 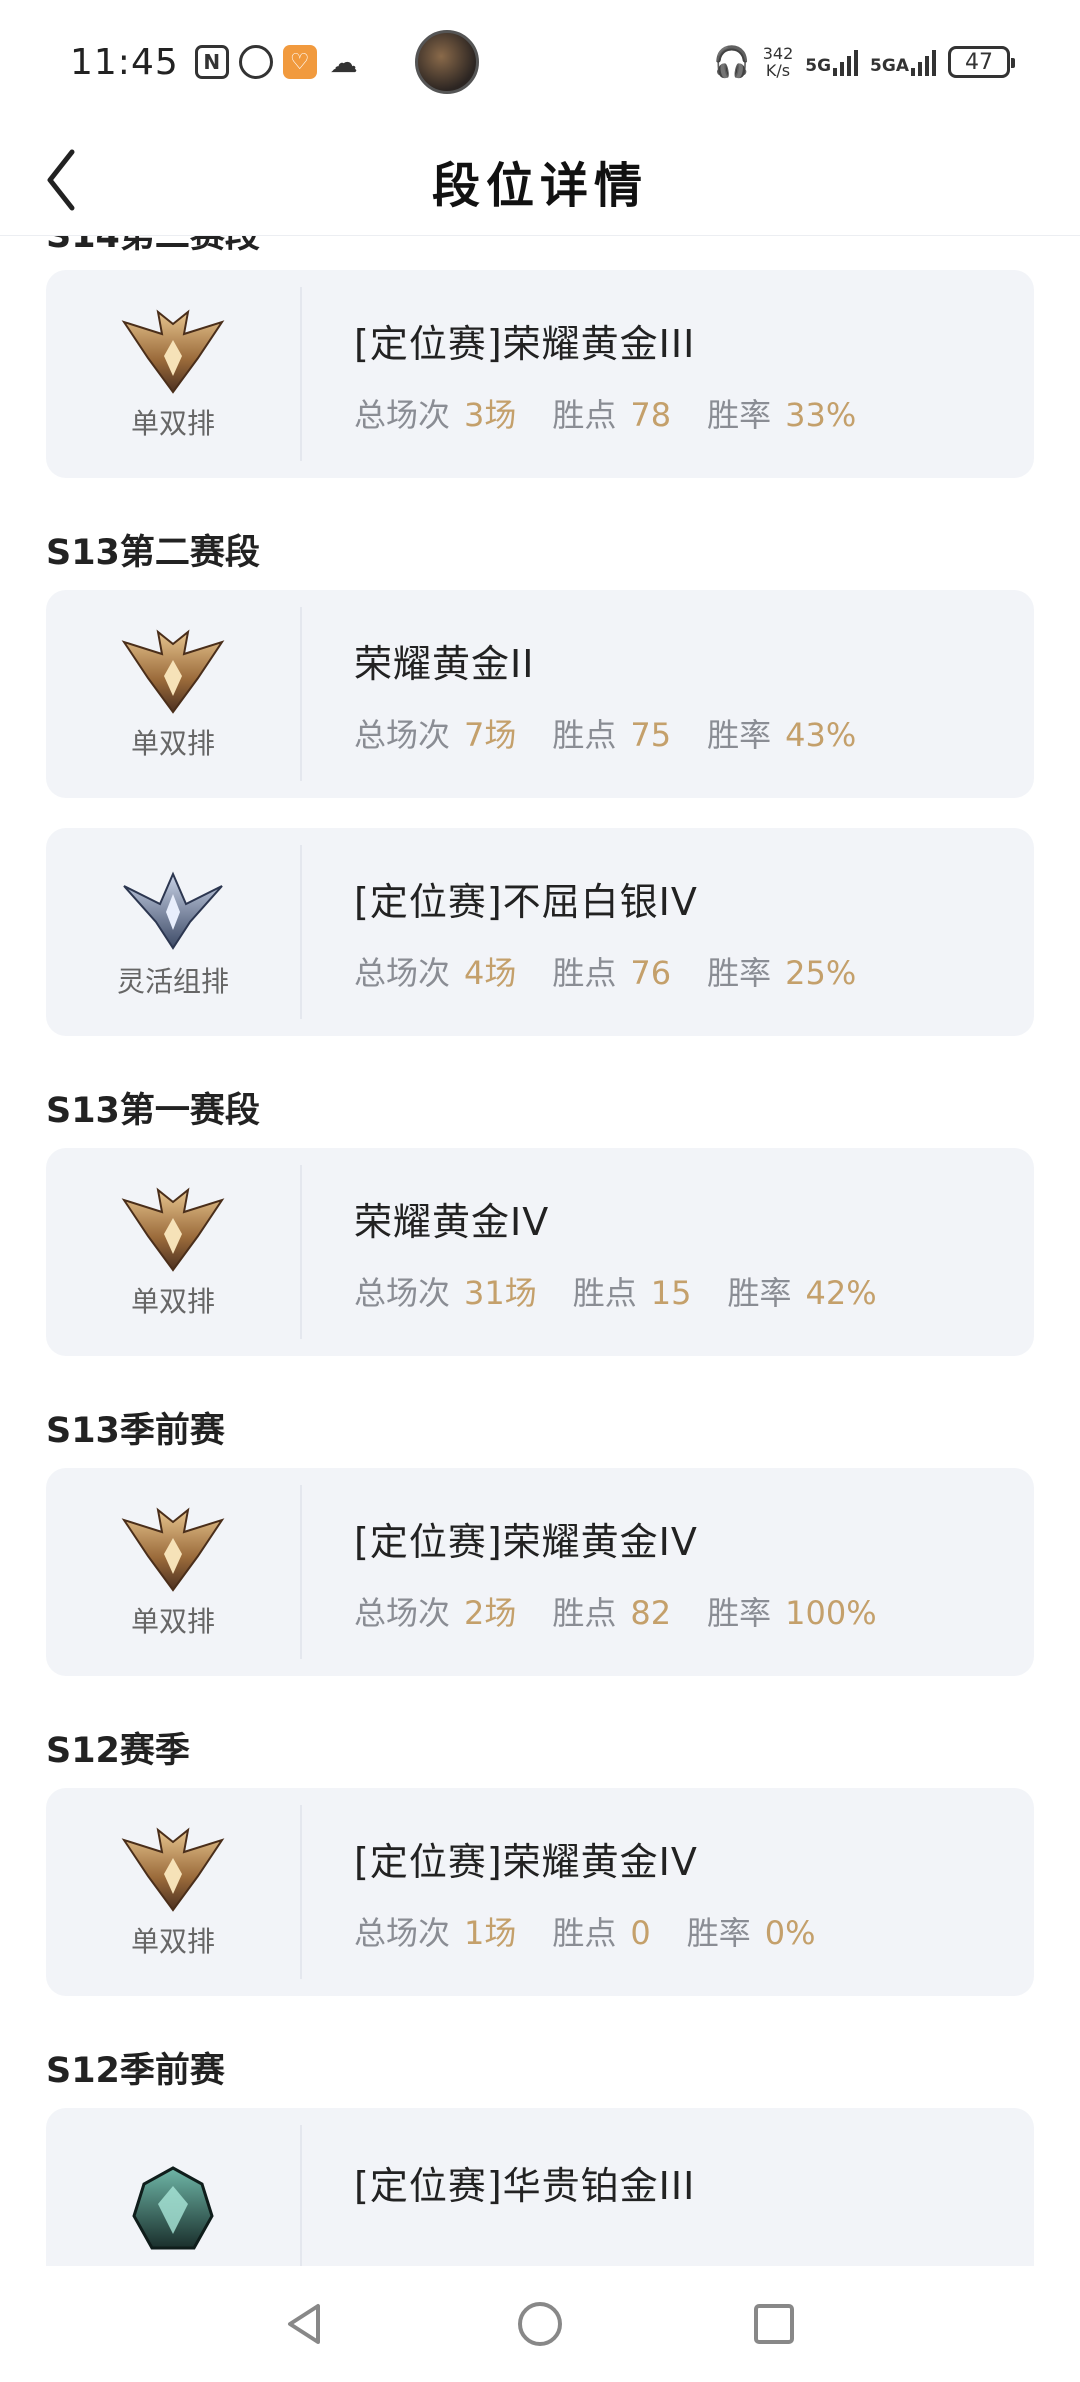 What do you see at coordinates (589, 1252) in the screenshot?
I see `rank-details: 荣耀黄金IV 总场次 31场 胜点 15 胜率 42%` at bounding box center [589, 1252].